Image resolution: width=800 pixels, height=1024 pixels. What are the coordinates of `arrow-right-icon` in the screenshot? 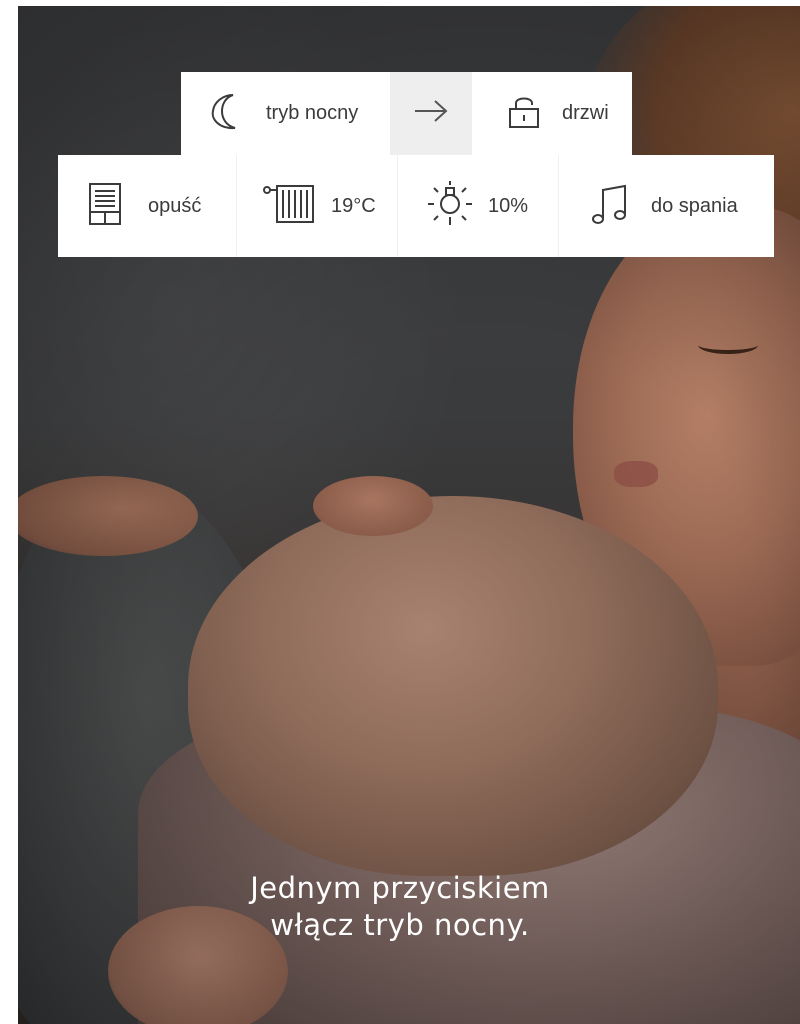 It's located at (431, 113).